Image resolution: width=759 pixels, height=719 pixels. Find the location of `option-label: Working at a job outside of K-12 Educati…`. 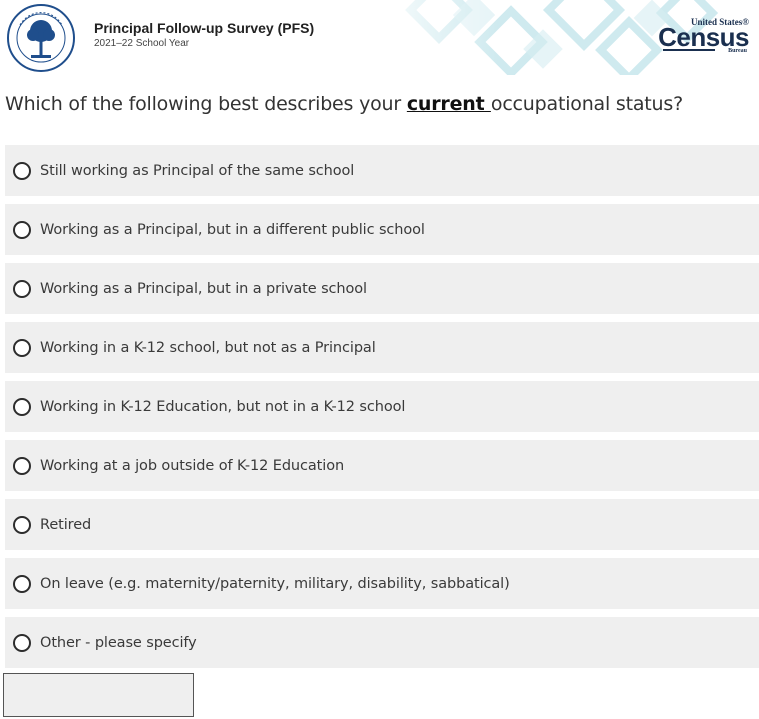

option-label: Working at a job outside of K-12 Educati… is located at coordinates (192, 465).